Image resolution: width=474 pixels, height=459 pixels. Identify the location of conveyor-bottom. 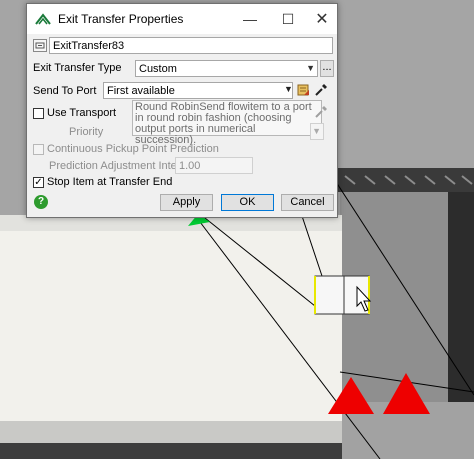
(171, 451).